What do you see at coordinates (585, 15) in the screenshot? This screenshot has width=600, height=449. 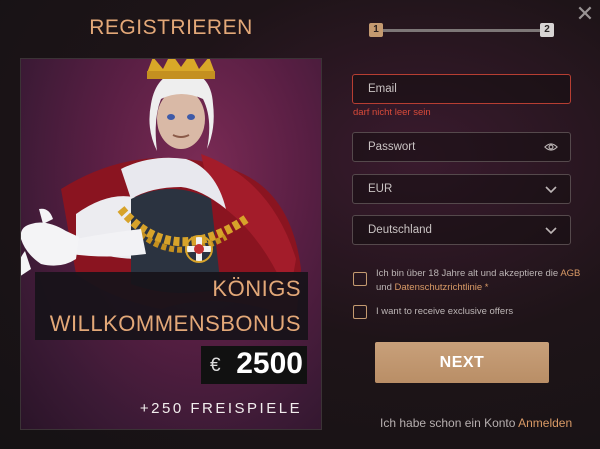 I see `close-icon: ✕` at bounding box center [585, 15].